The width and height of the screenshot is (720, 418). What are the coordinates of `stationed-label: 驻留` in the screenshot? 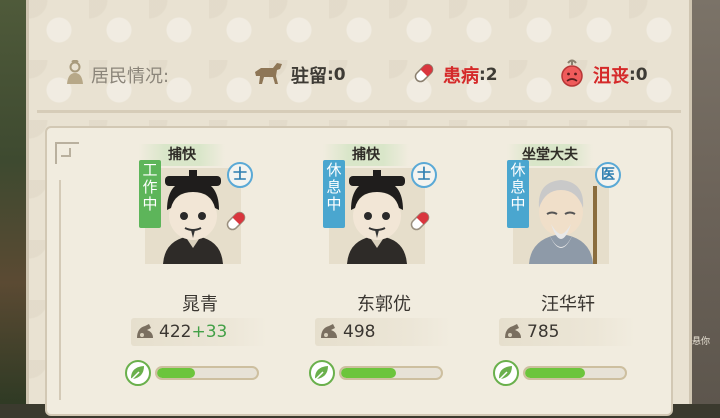 It's located at (309, 76).